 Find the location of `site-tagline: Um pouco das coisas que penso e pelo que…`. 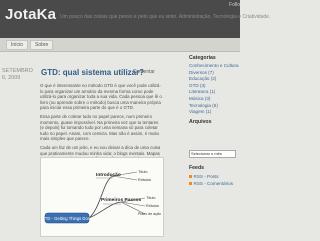

site-tagline: Um pouco das coisas que penso e pelo que… is located at coordinates (165, 17).